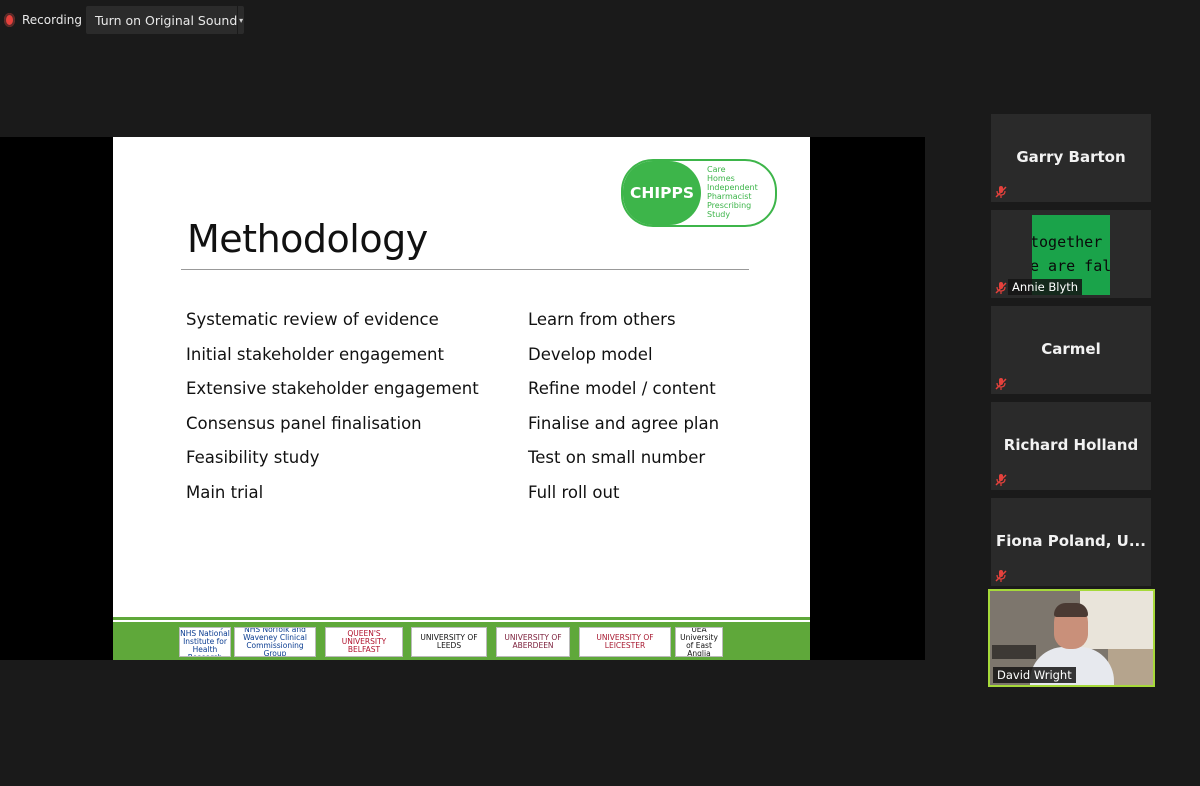 This screenshot has width=1200, height=786. I want to click on recording-indicator: Recording, so click(41, 20).